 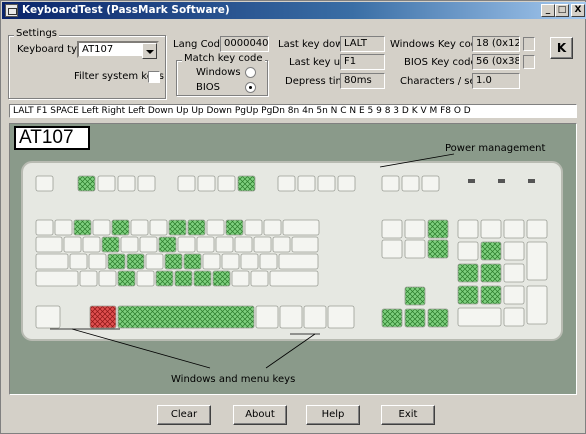 I want to click on key-n0, so click(x=479, y=317).